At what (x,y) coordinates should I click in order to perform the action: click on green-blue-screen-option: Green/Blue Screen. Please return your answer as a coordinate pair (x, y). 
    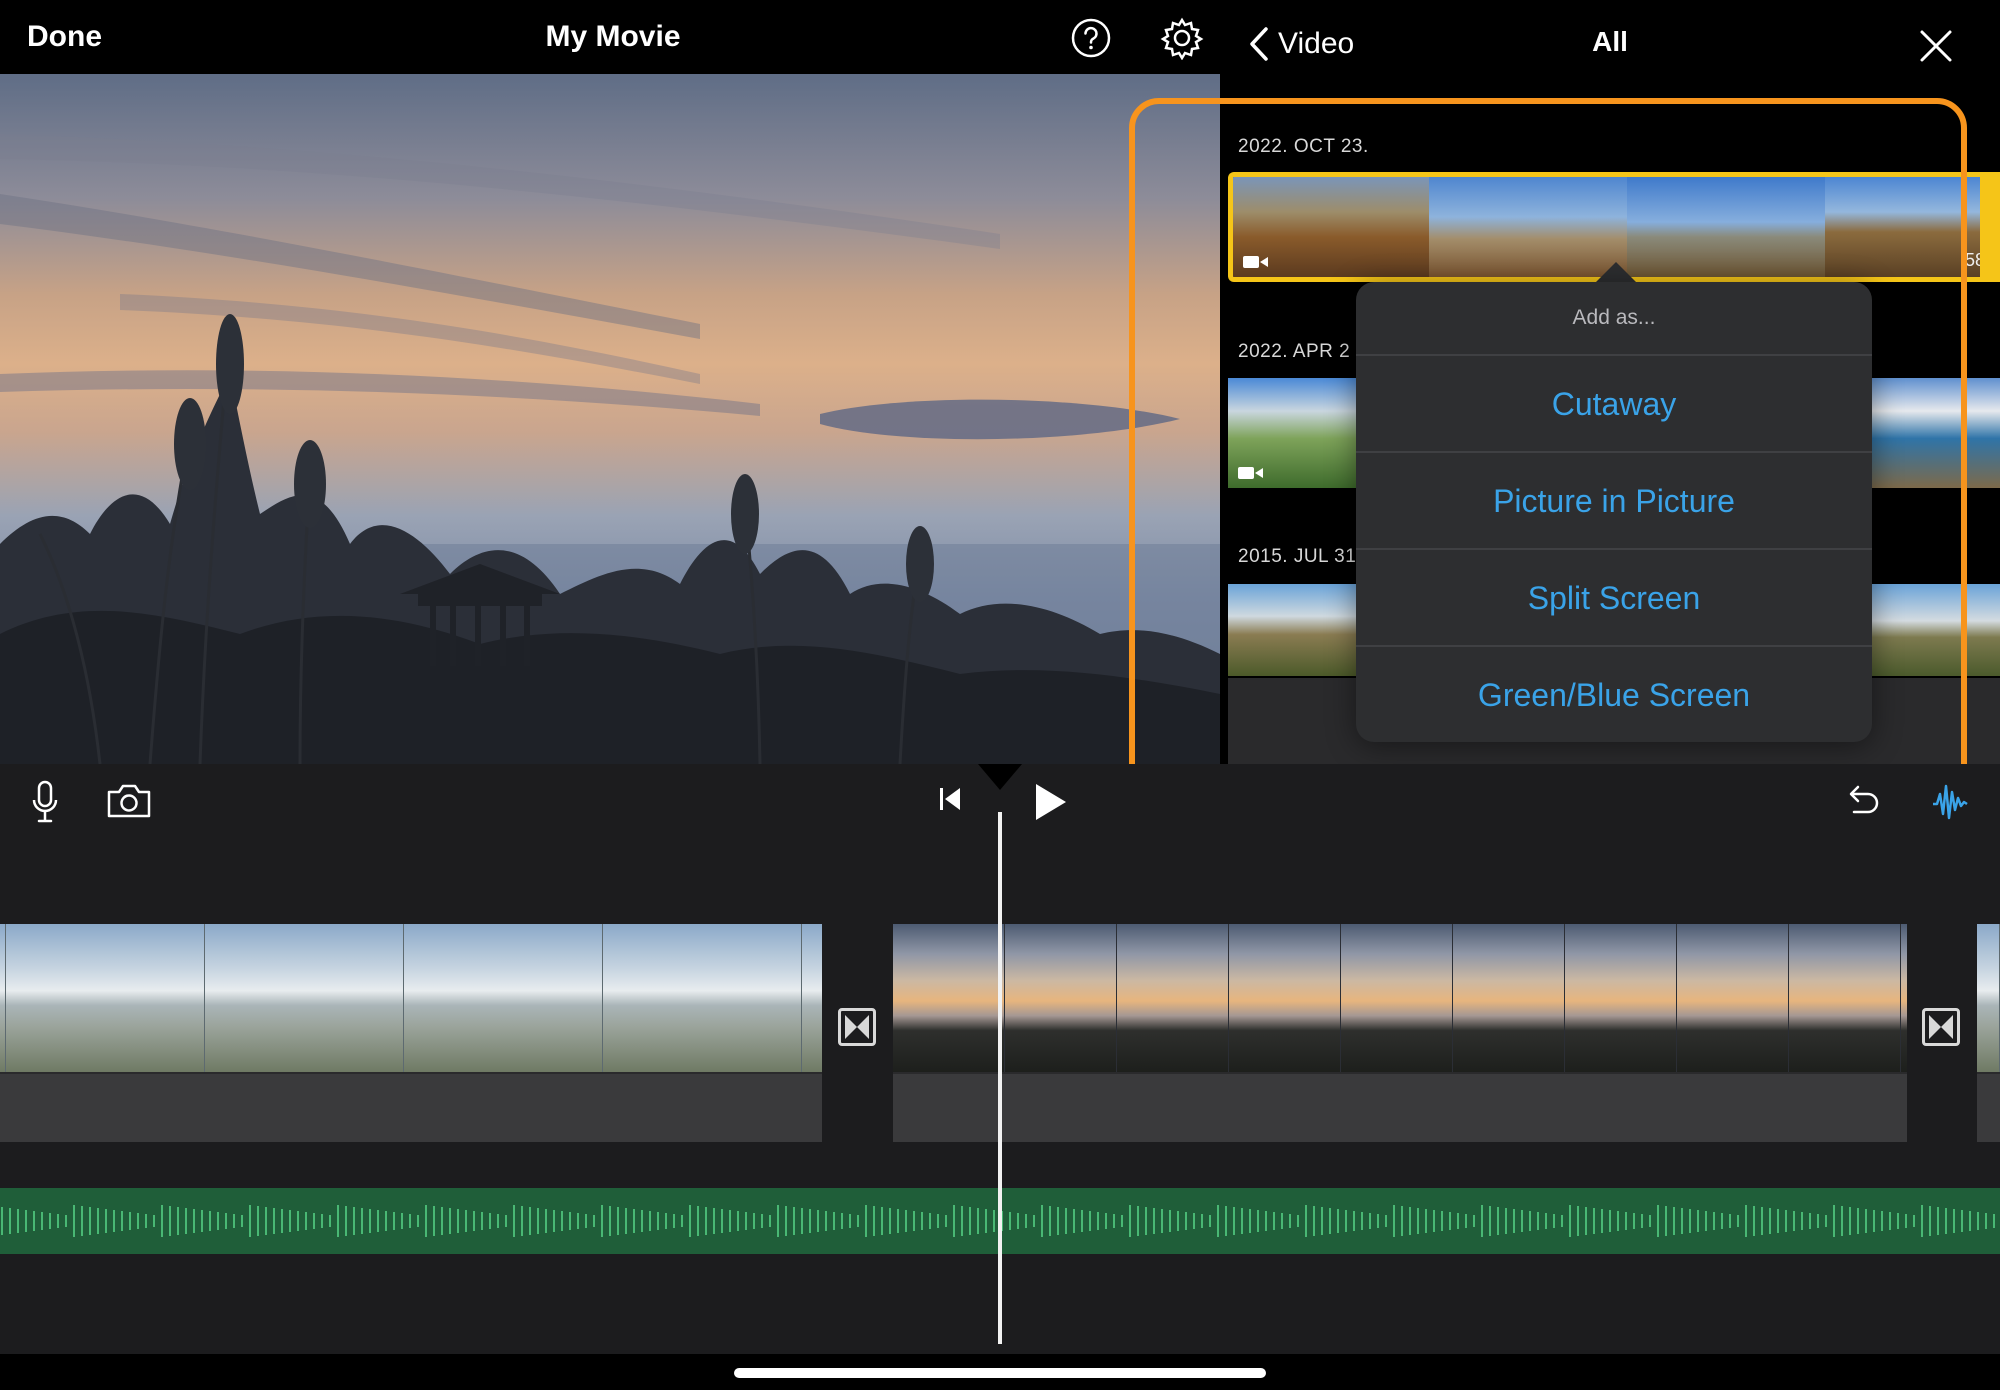
    Looking at the image, I should click on (1614, 693).